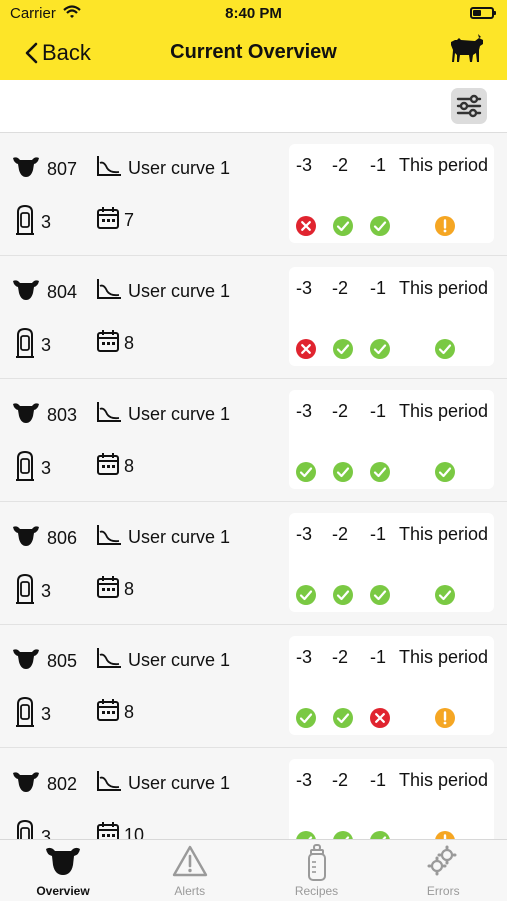  Describe the element at coordinates (317, 870) in the screenshot. I see `tab-recipes: Recipes` at that location.